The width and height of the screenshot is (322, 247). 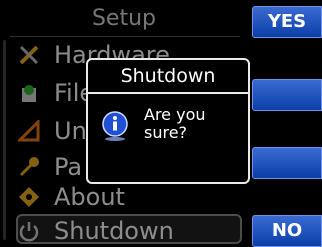 What do you see at coordinates (89, 197) in the screenshot?
I see `menu-item-label: About` at bounding box center [89, 197].